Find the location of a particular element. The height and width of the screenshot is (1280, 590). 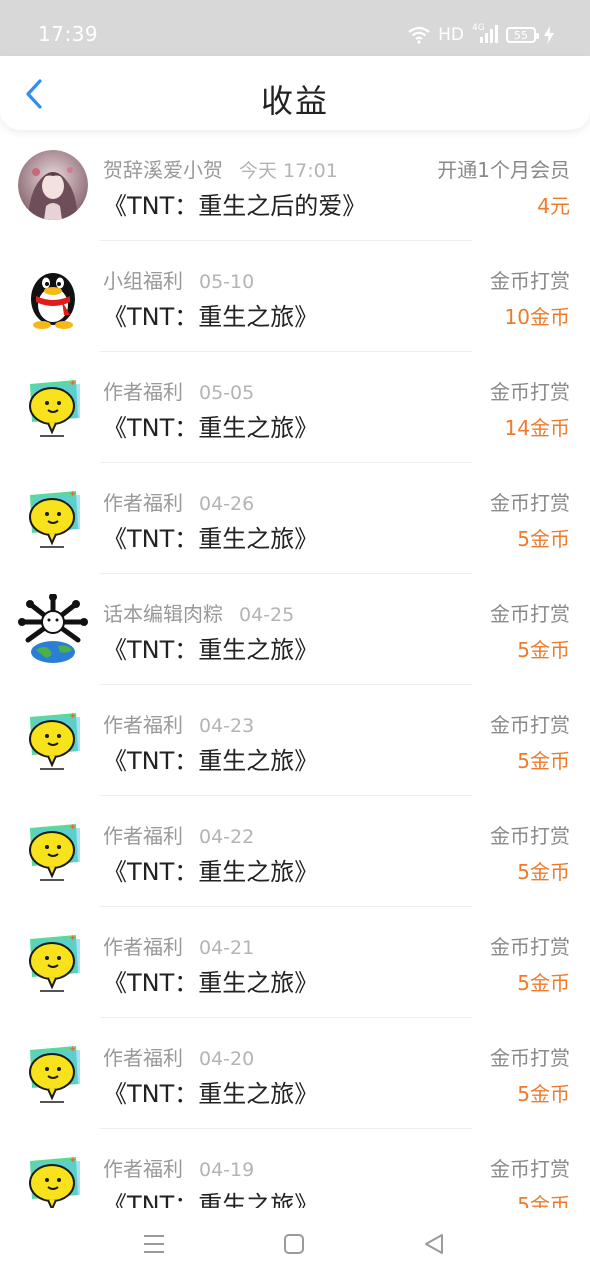

battery-icon: 55 is located at coordinates (522, 35).